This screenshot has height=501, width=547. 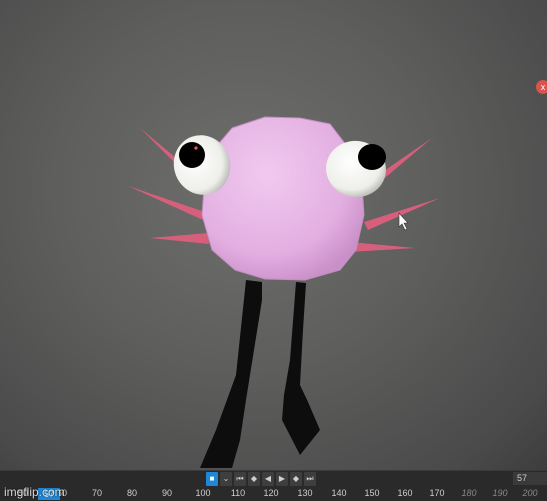 I want to click on body, so click(x=283, y=198).